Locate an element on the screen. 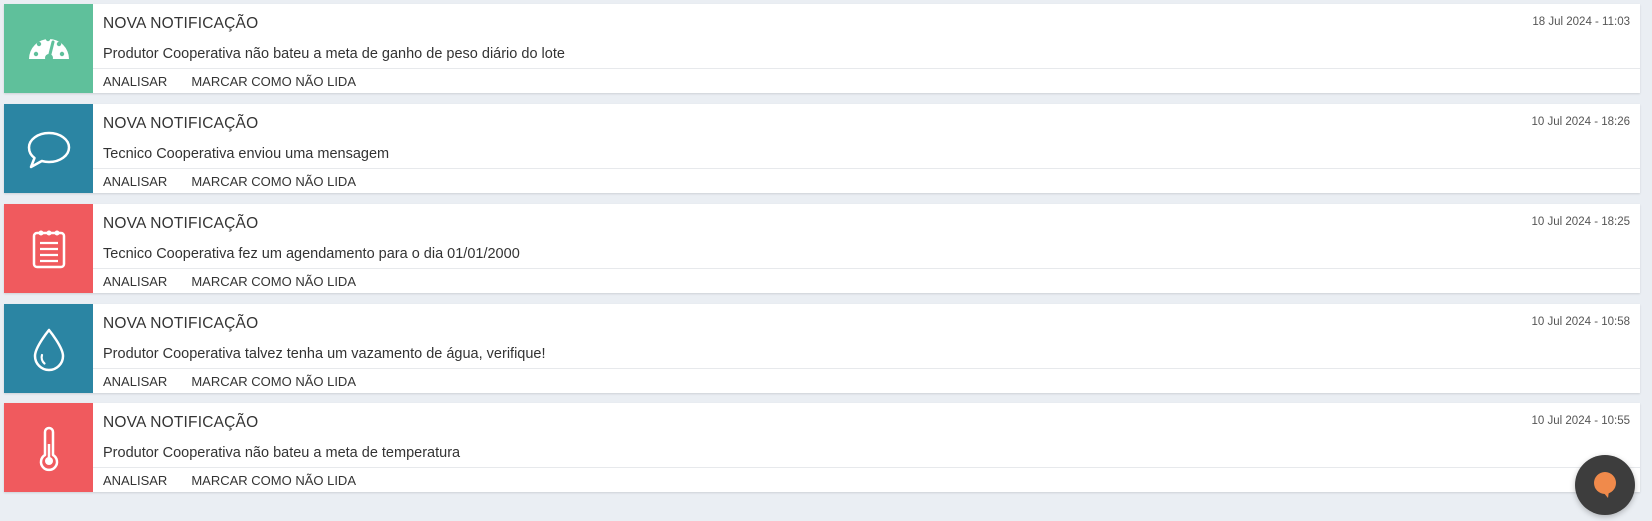 Image resolution: width=1652 pixels, height=521 pixels. speedometer-icon is located at coordinates (48, 49).